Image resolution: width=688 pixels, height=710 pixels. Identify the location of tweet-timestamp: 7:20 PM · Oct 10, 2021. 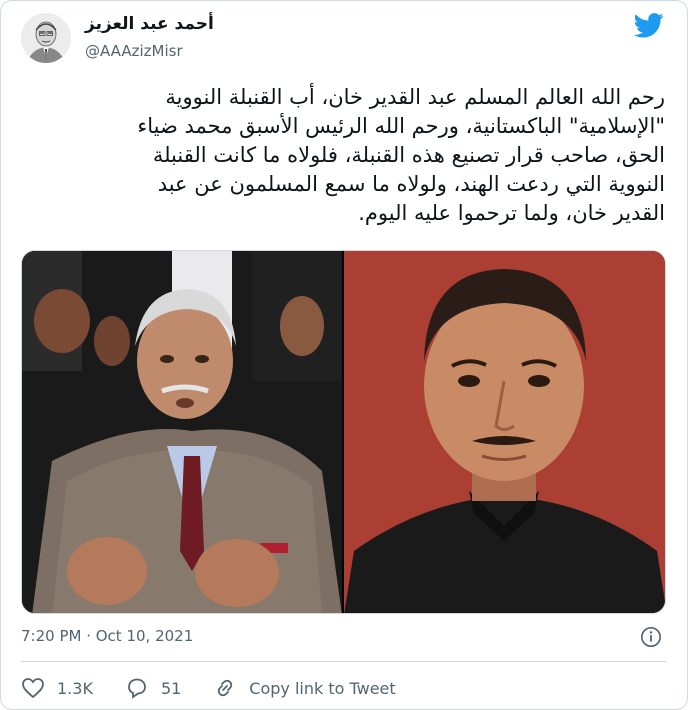
(107, 636).